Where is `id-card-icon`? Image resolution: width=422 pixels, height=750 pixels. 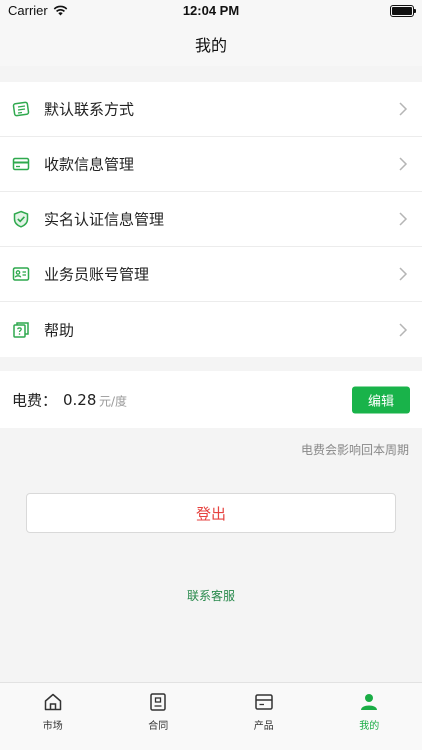 id-card-icon is located at coordinates (21, 274).